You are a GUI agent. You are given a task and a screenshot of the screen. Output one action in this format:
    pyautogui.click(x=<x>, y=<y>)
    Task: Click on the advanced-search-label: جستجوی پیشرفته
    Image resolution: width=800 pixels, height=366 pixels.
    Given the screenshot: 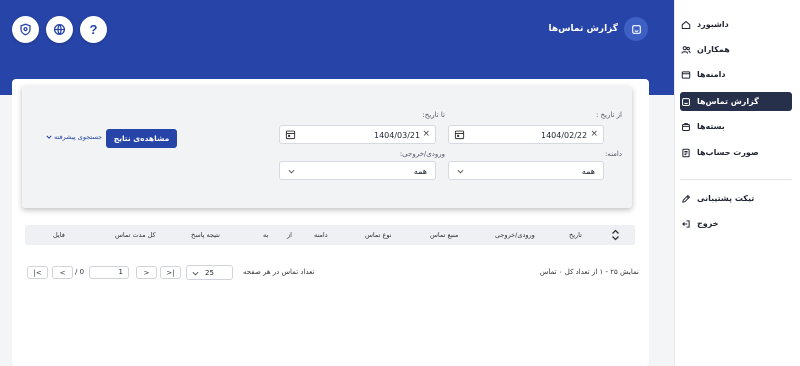 What is the action you would take?
    pyautogui.click(x=78, y=137)
    